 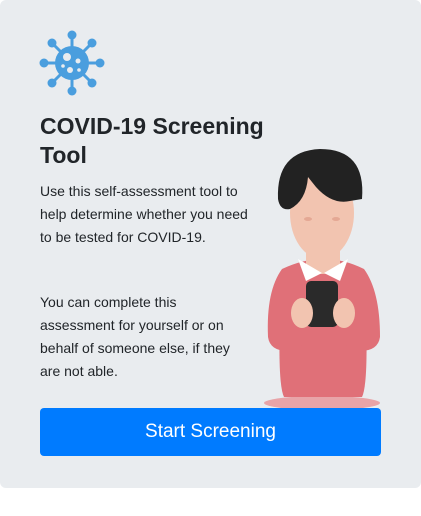 I want to click on page-title: COVID-19 Screening Tool, so click(x=152, y=140).